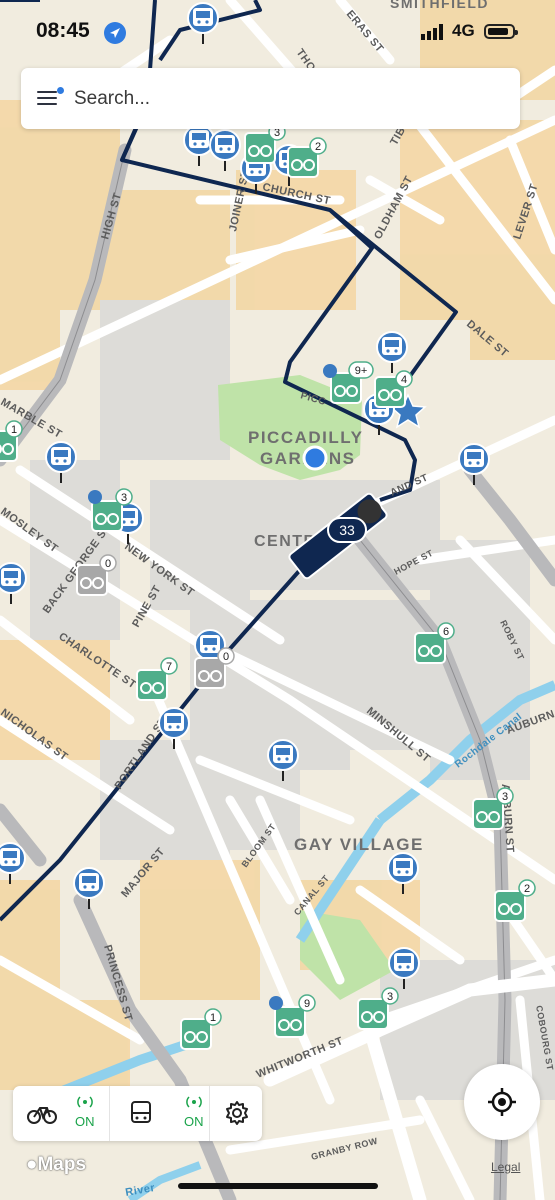  I want to click on layer-toggle-bar: ON ON, so click(137, 1113).